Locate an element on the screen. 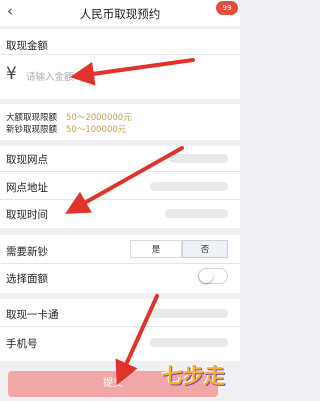 Image resolution: width=320 pixels, height=401 pixels. branch-label: 取现网点 is located at coordinates (27, 159).